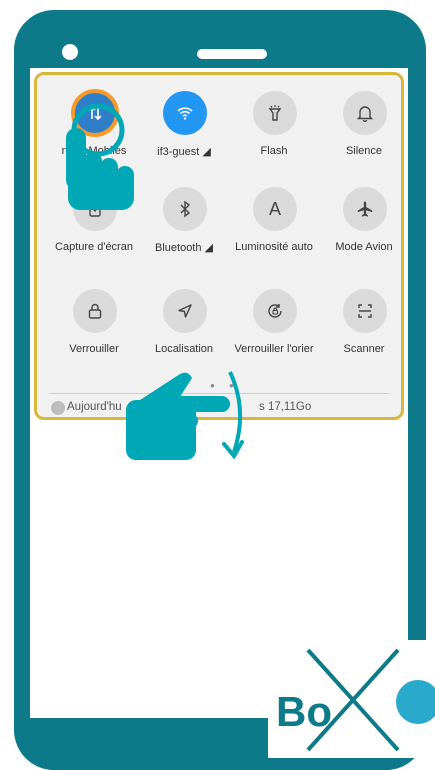  I want to click on tile-flash: Flash, so click(274, 128).